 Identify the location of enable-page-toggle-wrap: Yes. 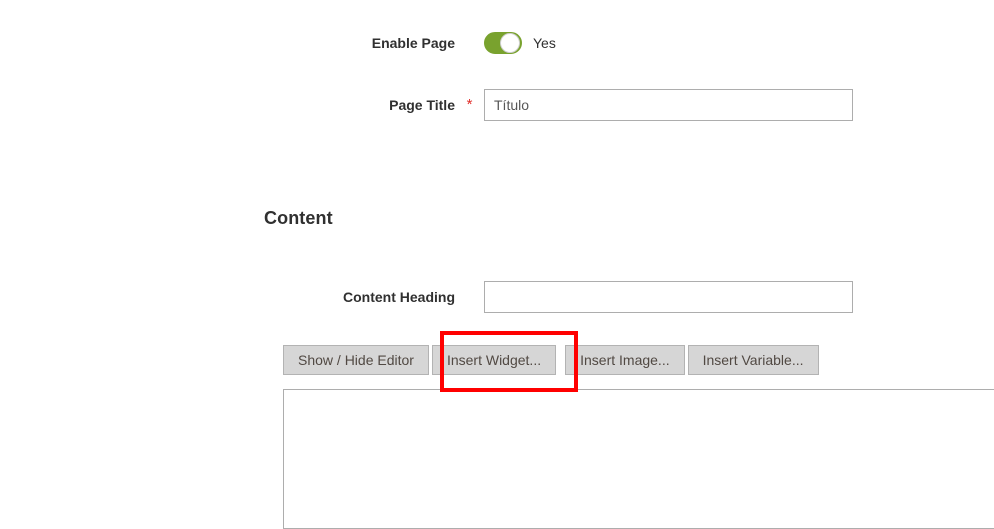
(520, 43).